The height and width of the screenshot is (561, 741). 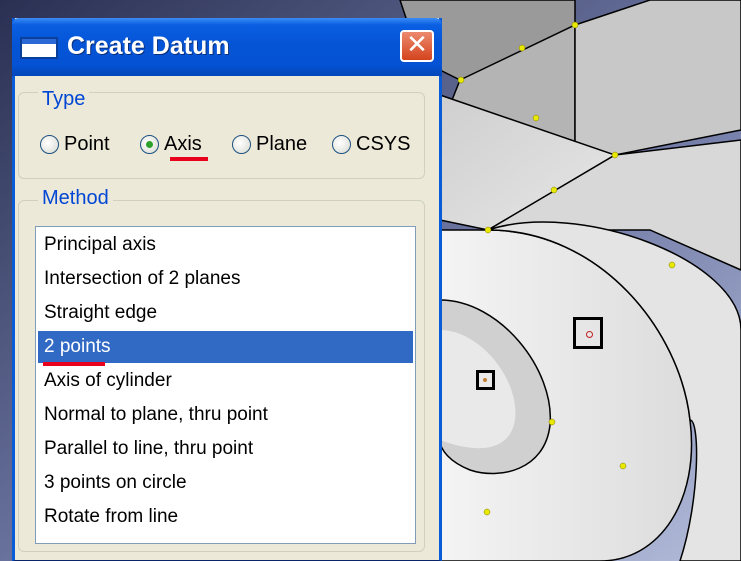 What do you see at coordinates (189, 159) in the screenshot?
I see `annotation-underline-axis` at bounding box center [189, 159].